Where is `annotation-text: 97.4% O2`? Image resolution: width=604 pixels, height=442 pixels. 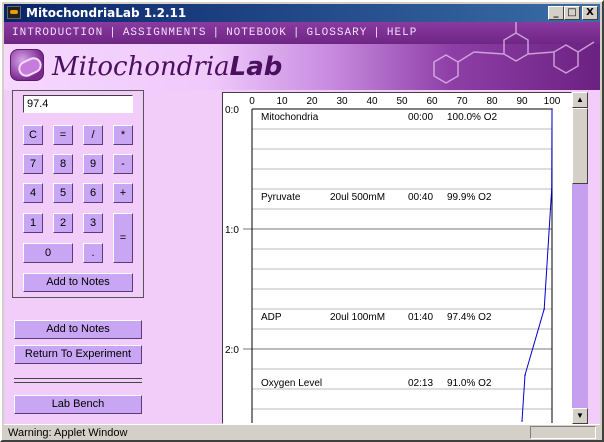 annotation-text: 97.4% O2 is located at coordinates (469, 317).